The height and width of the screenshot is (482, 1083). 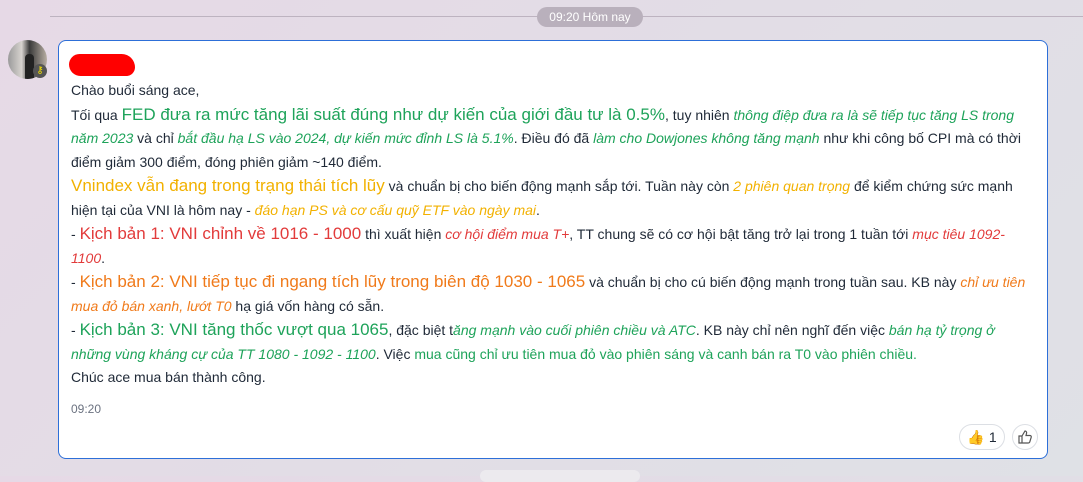 What do you see at coordinates (308, 305) in the screenshot?
I see `text-segment: hạ giá vốn hàng có sẵn.` at bounding box center [308, 305].